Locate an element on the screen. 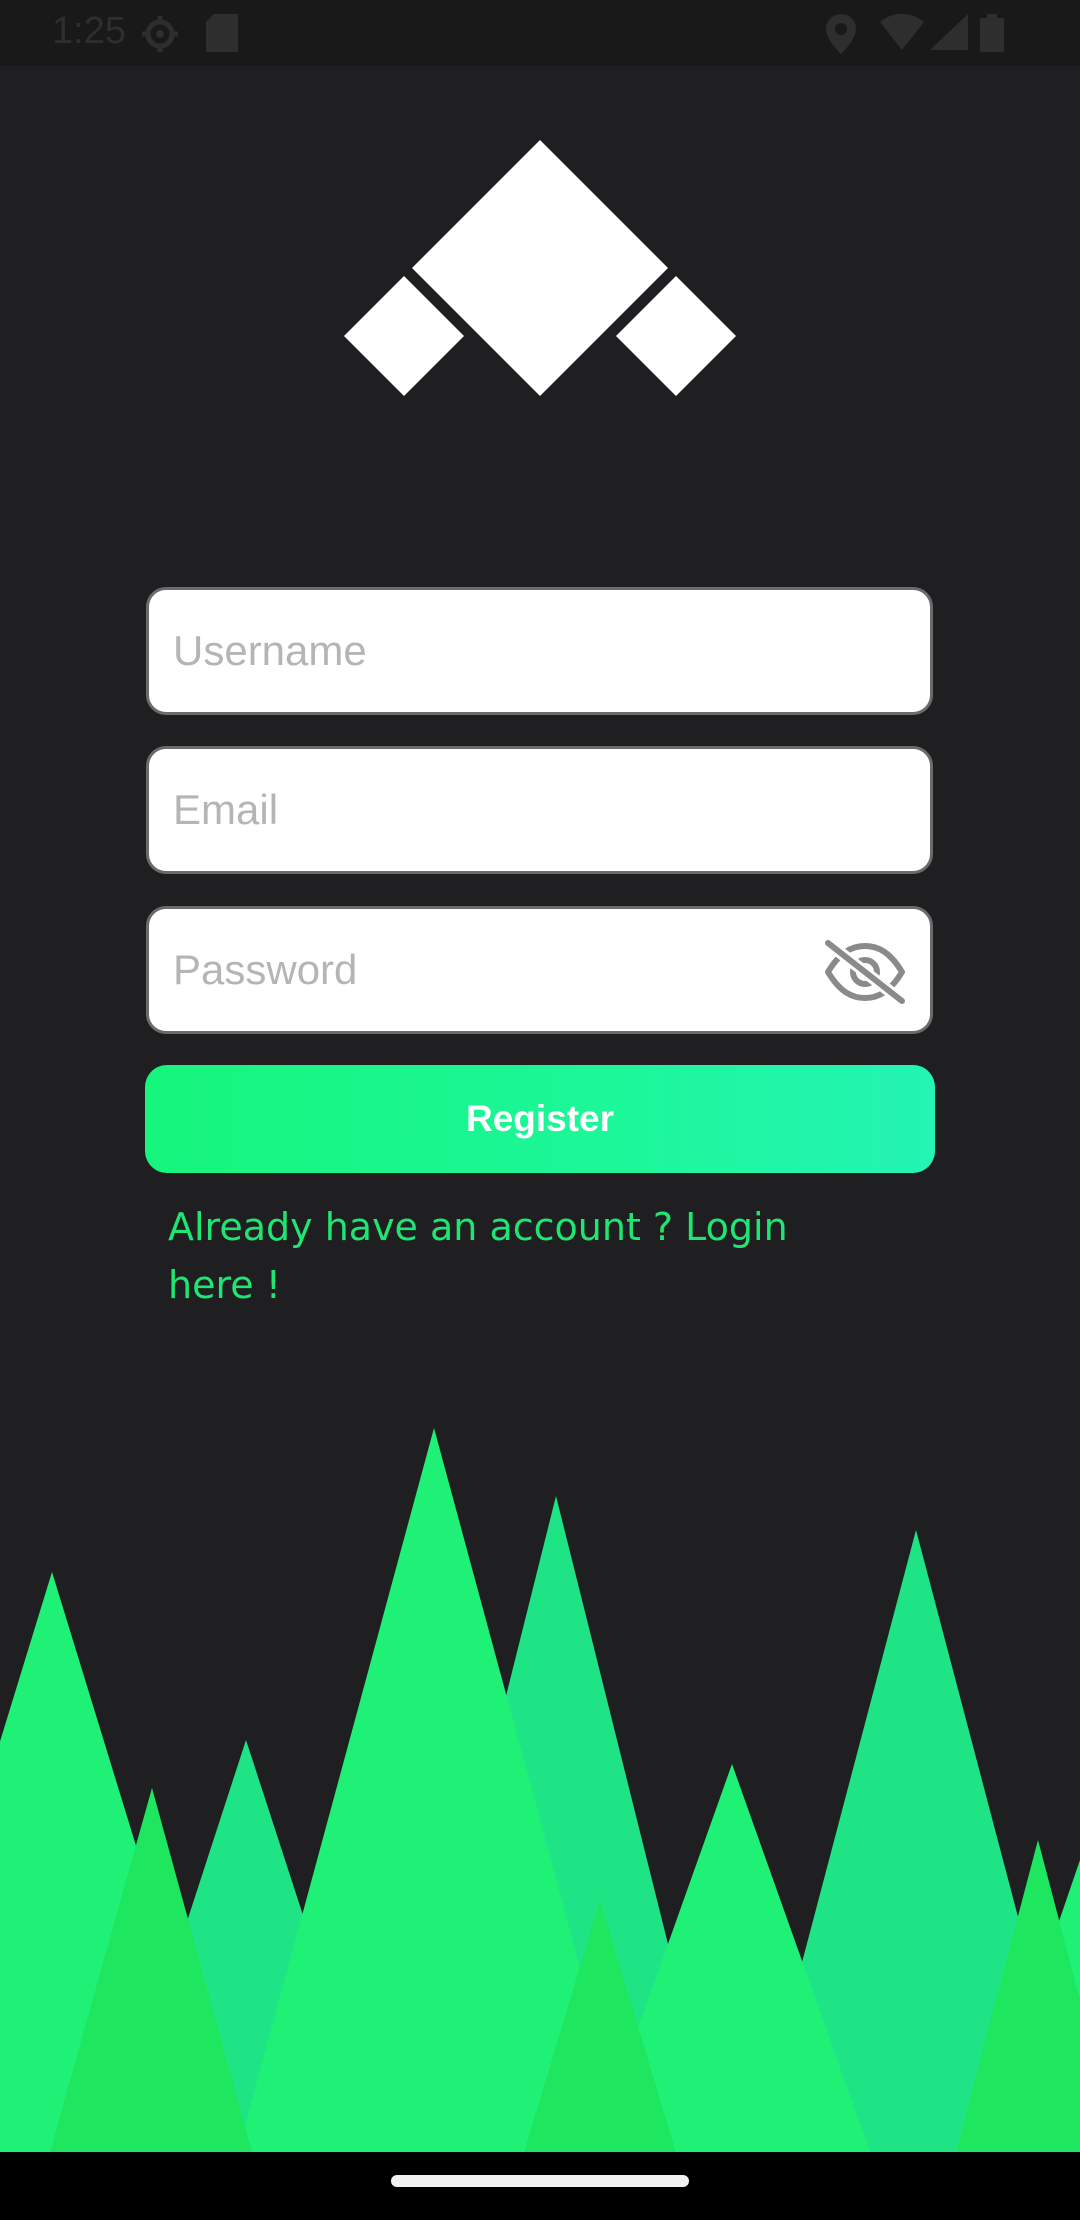 The height and width of the screenshot is (2220, 1080). settings-icon is located at coordinates (160, 36).